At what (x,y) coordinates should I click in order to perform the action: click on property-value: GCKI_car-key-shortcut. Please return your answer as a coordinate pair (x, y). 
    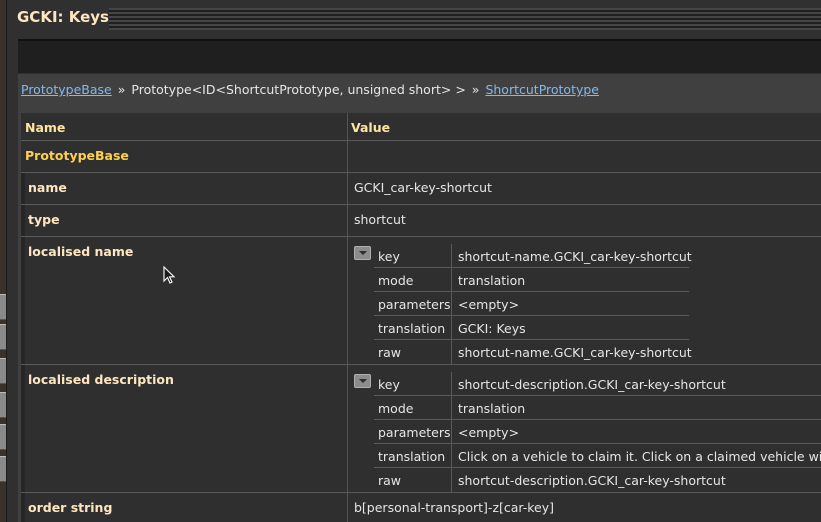
    Looking at the image, I should click on (423, 187).